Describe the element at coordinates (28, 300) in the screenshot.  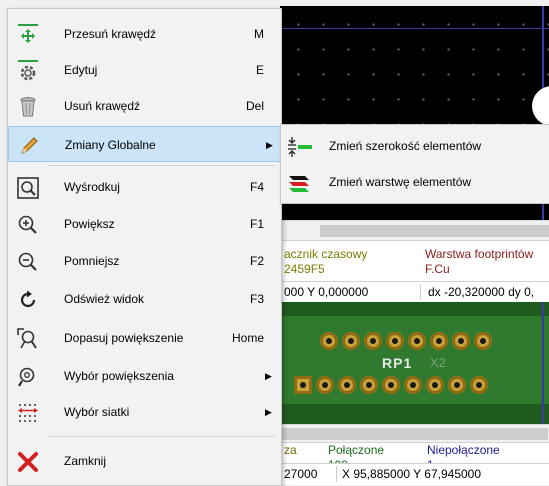
I see `refresh-icon` at that location.